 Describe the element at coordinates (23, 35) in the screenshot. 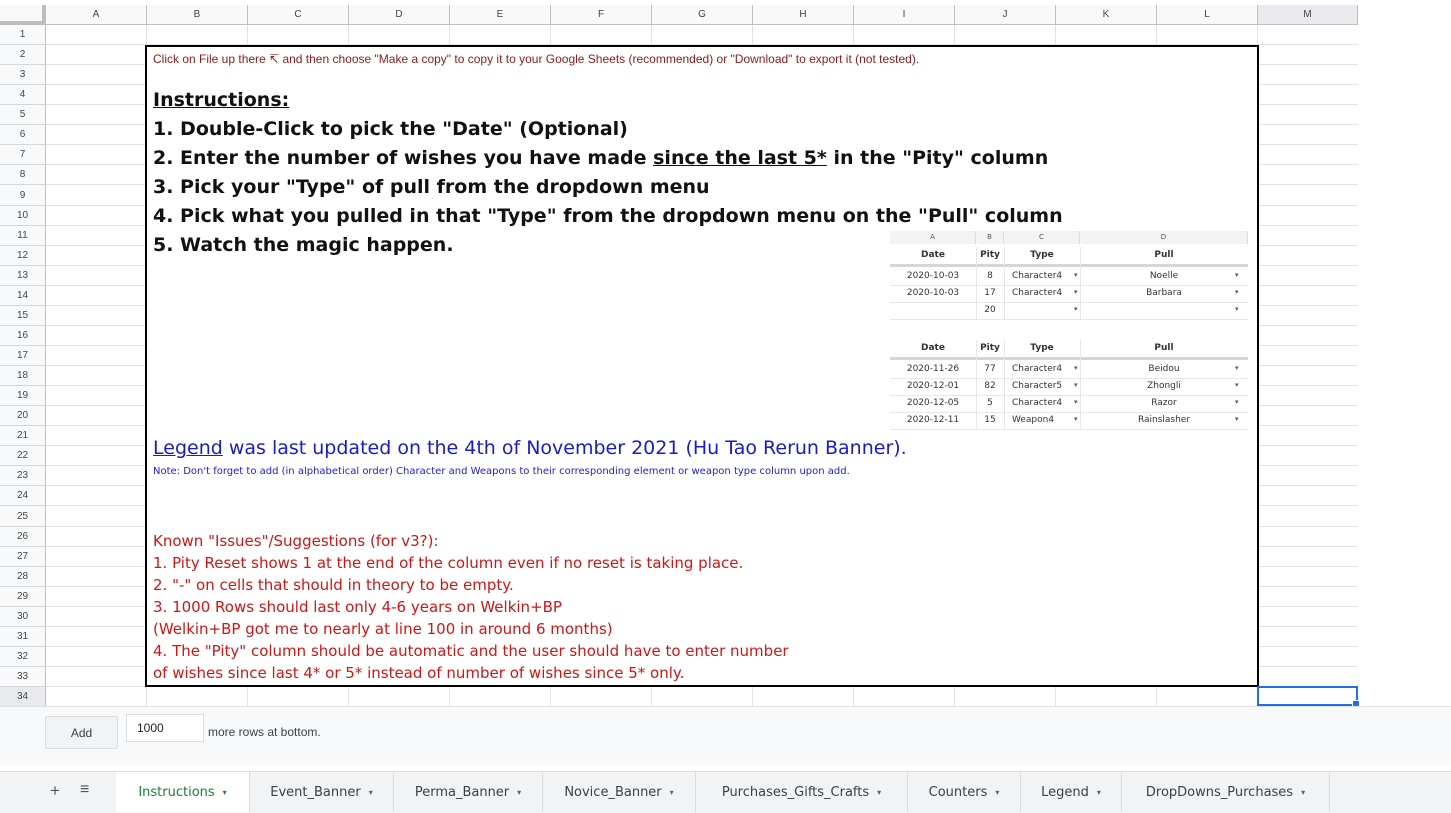

I see `row-header-1: 1` at that location.